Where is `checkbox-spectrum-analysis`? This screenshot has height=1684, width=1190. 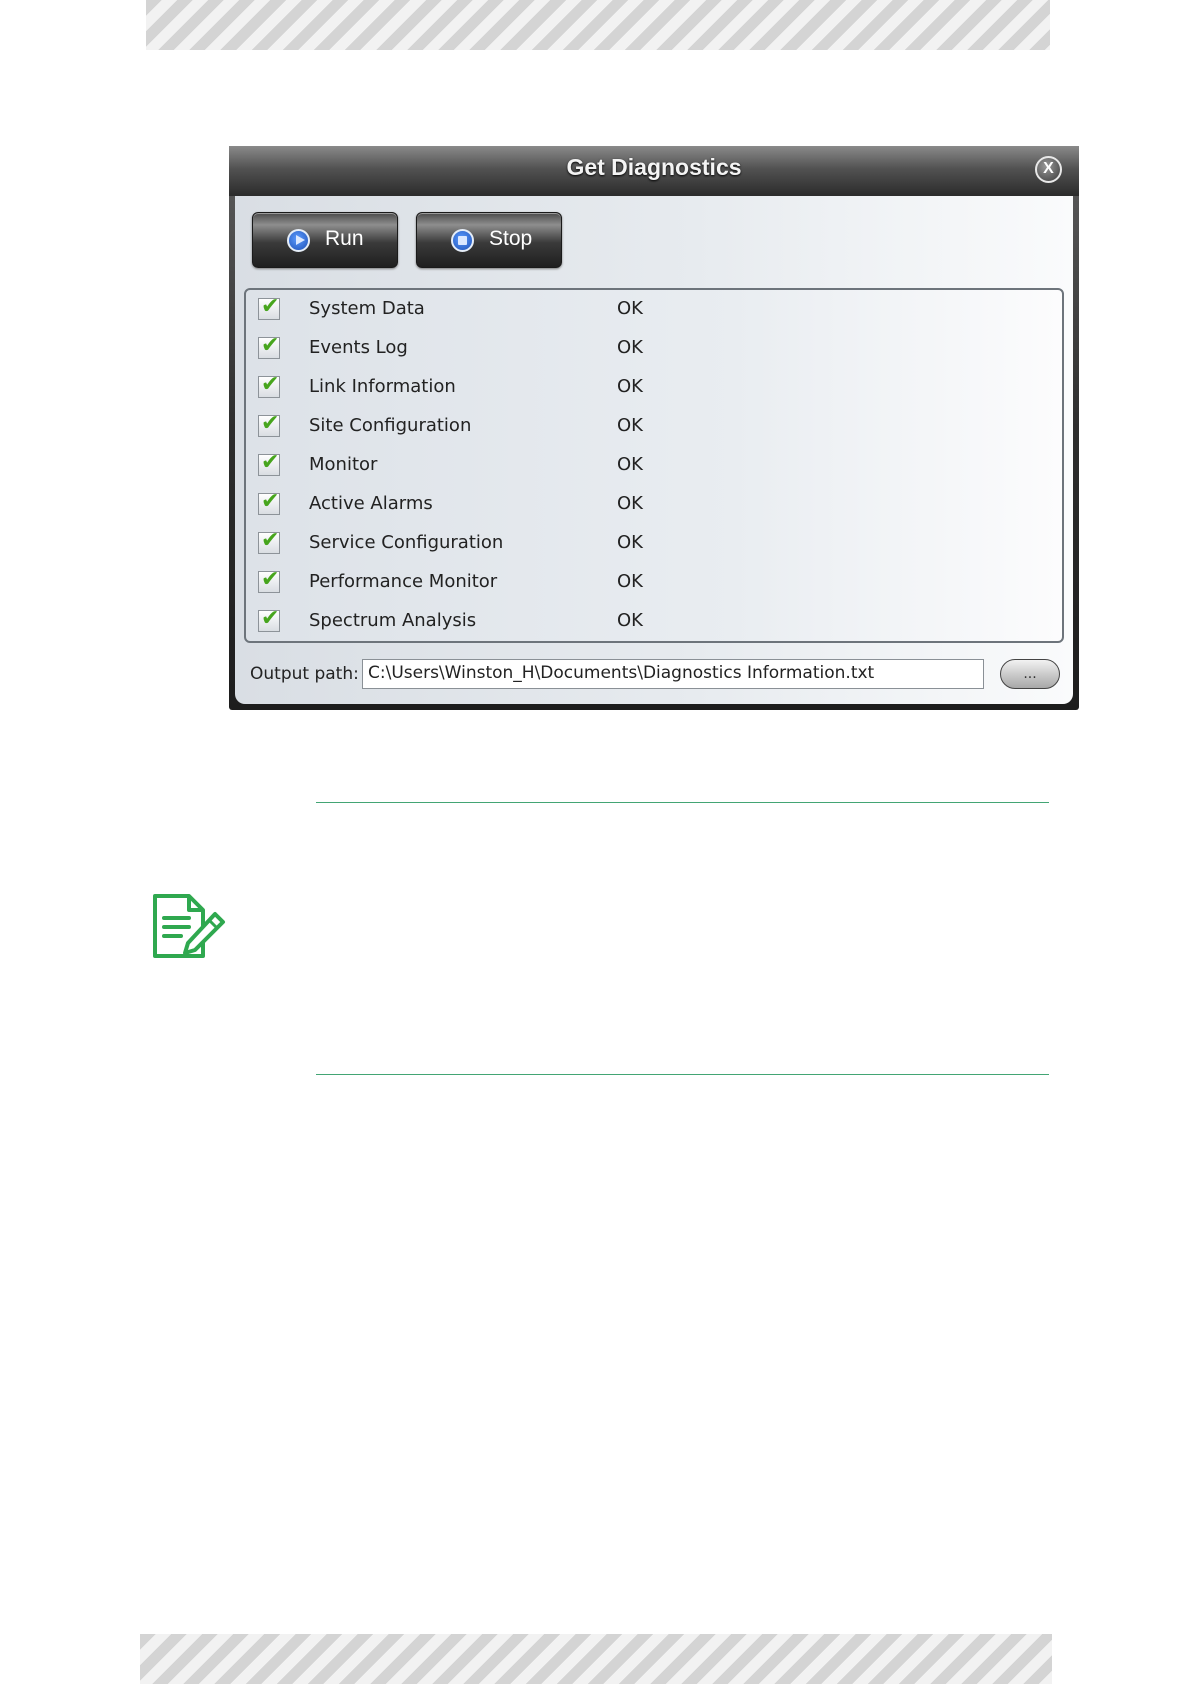 checkbox-spectrum-analysis is located at coordinates (269, 619).